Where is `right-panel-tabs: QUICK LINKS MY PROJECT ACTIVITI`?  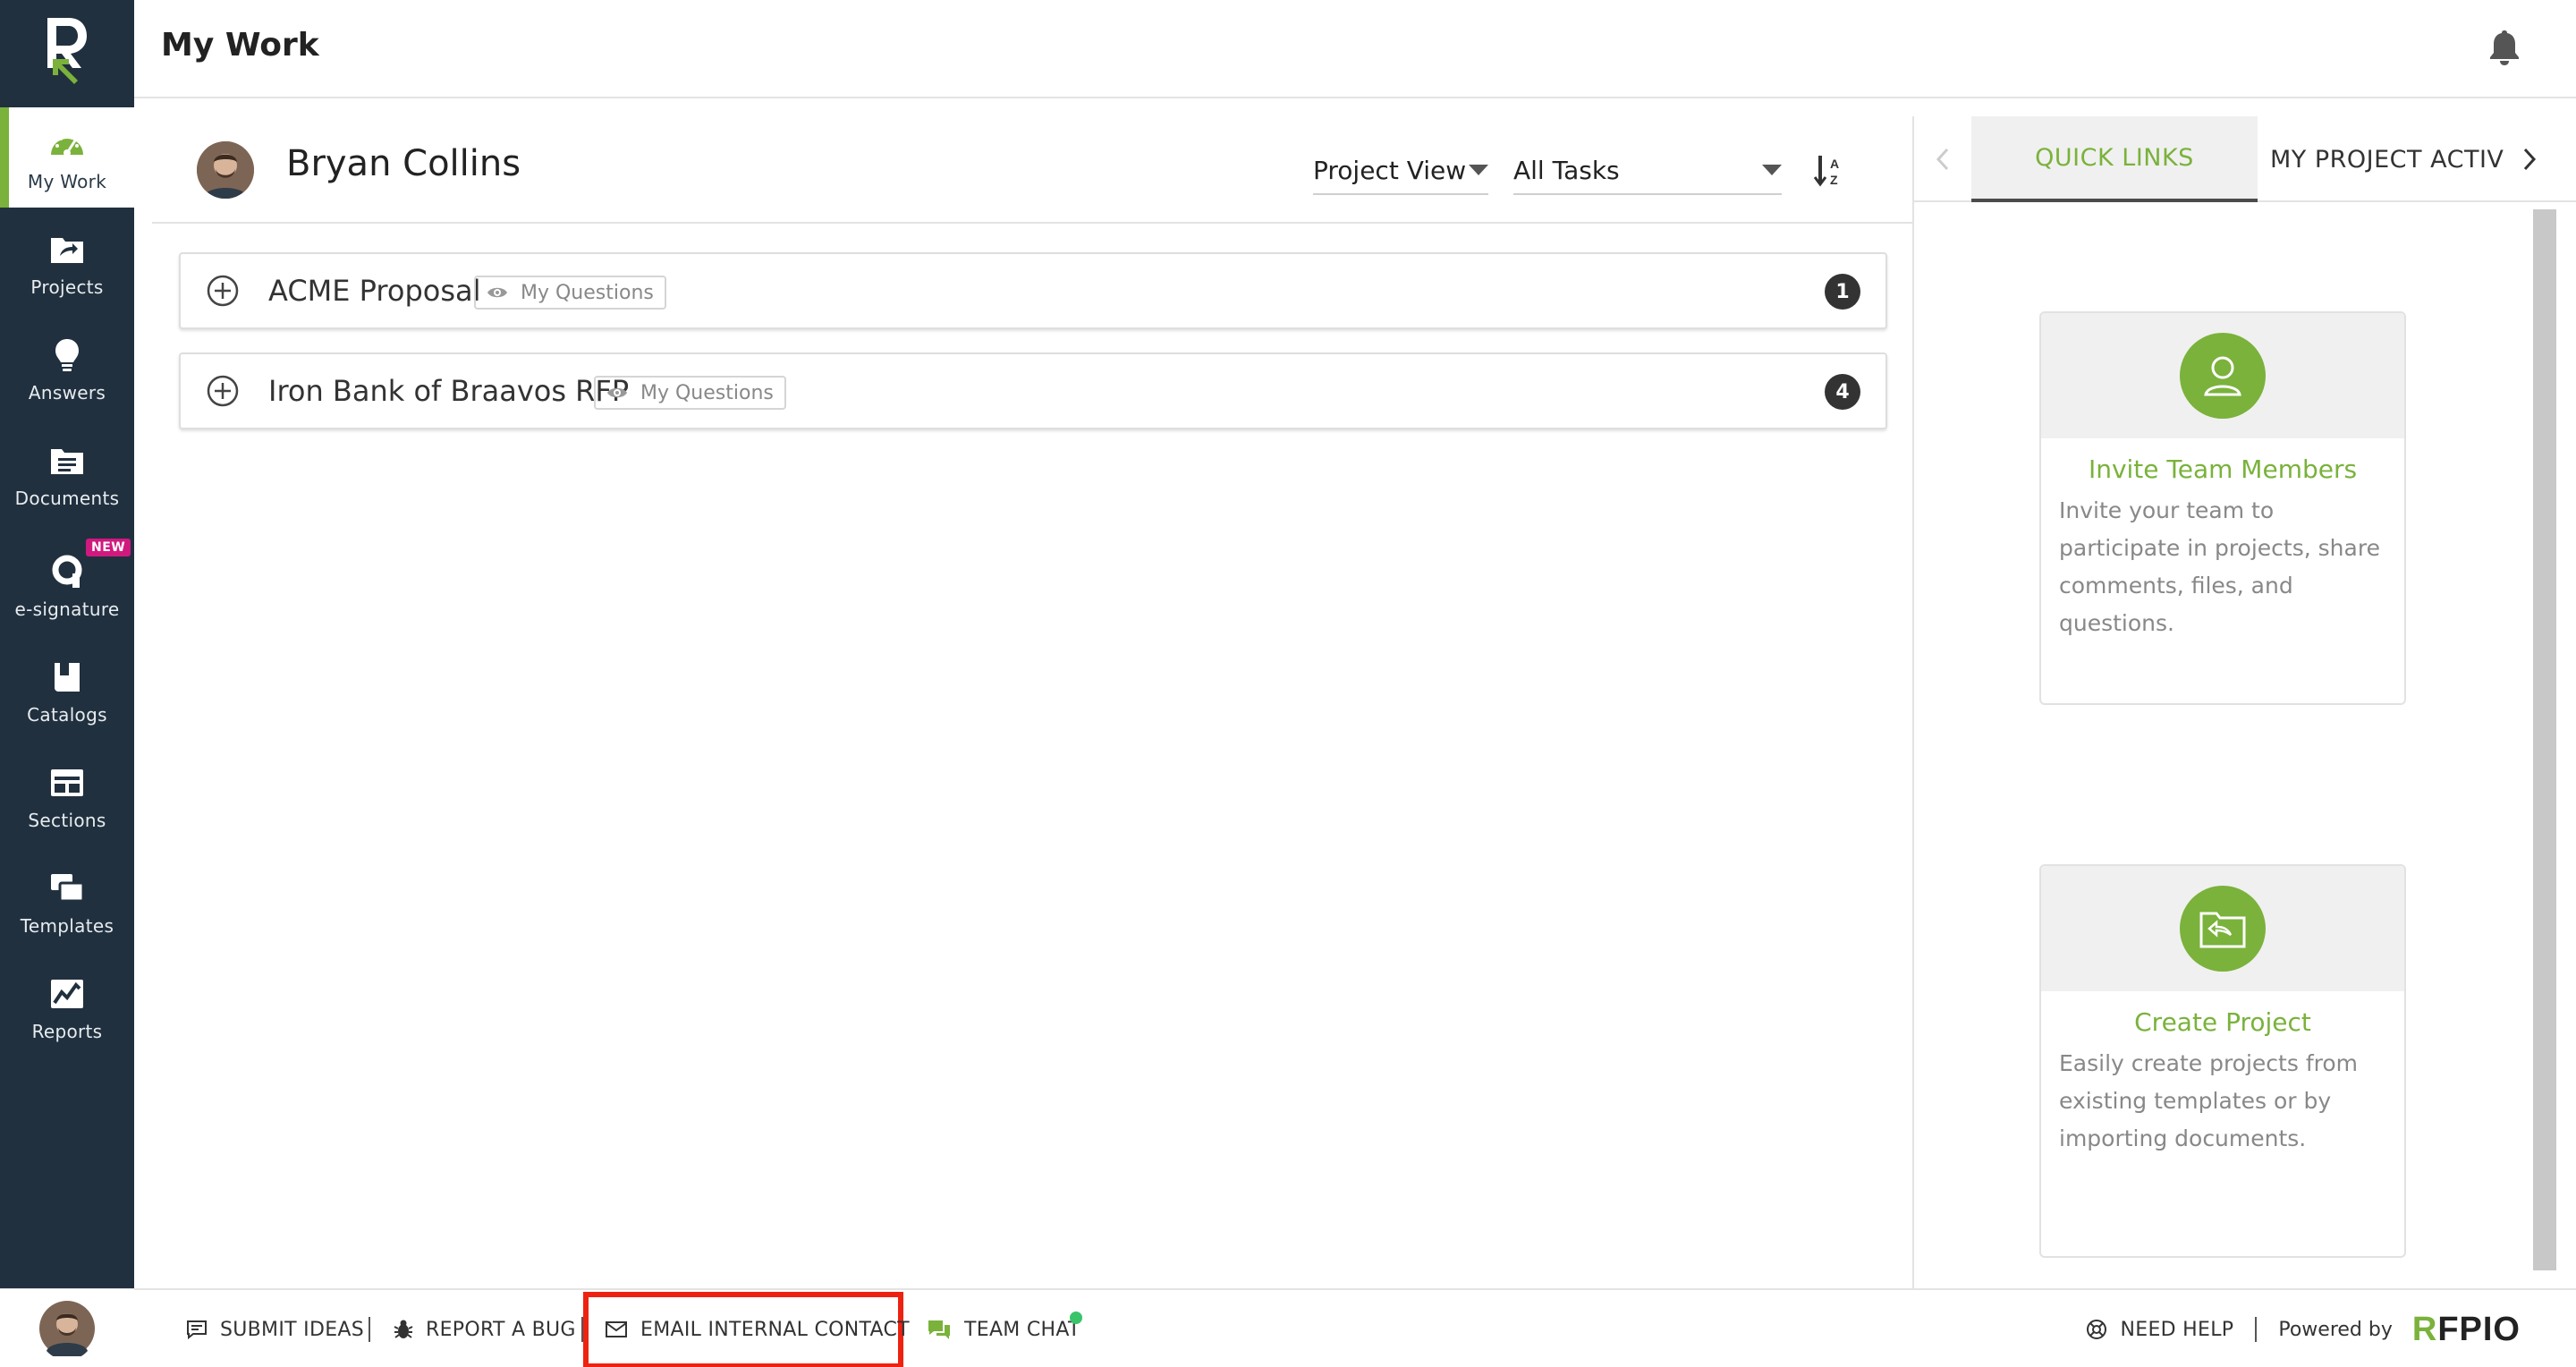
right-panel-tabs: QUICK LINKS MY PROJECT ACTIVITI is located at coordinates (2245, 159).